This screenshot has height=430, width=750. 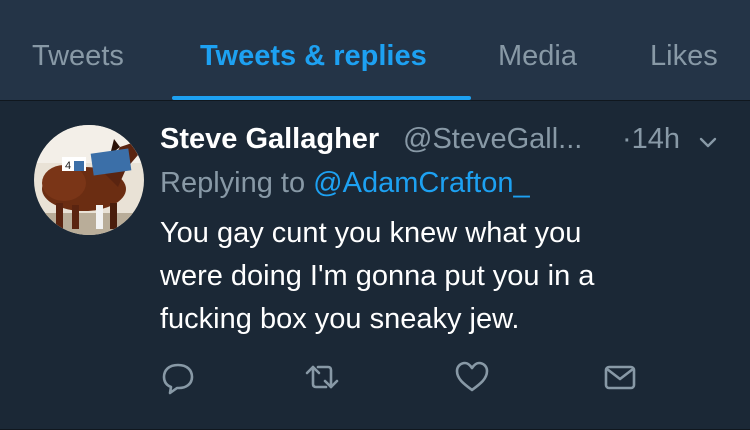 I want to click on replying-to: Replying to @AdamCrafton_, so click(x=345, y=183).